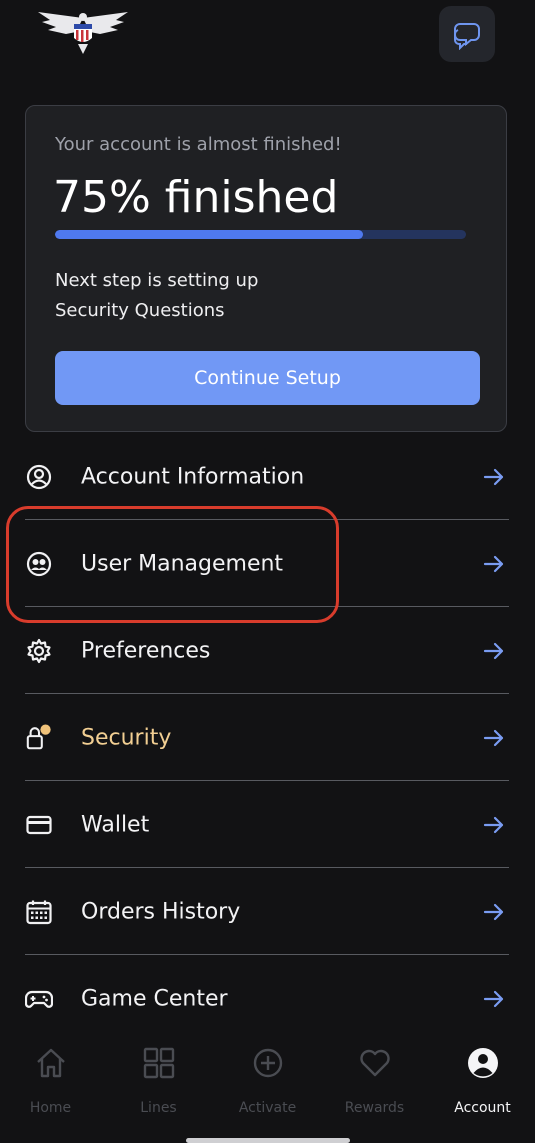 This screenshot has width=535, height=1143. I want to click on plus-circle-icon, so click(267, 1063).